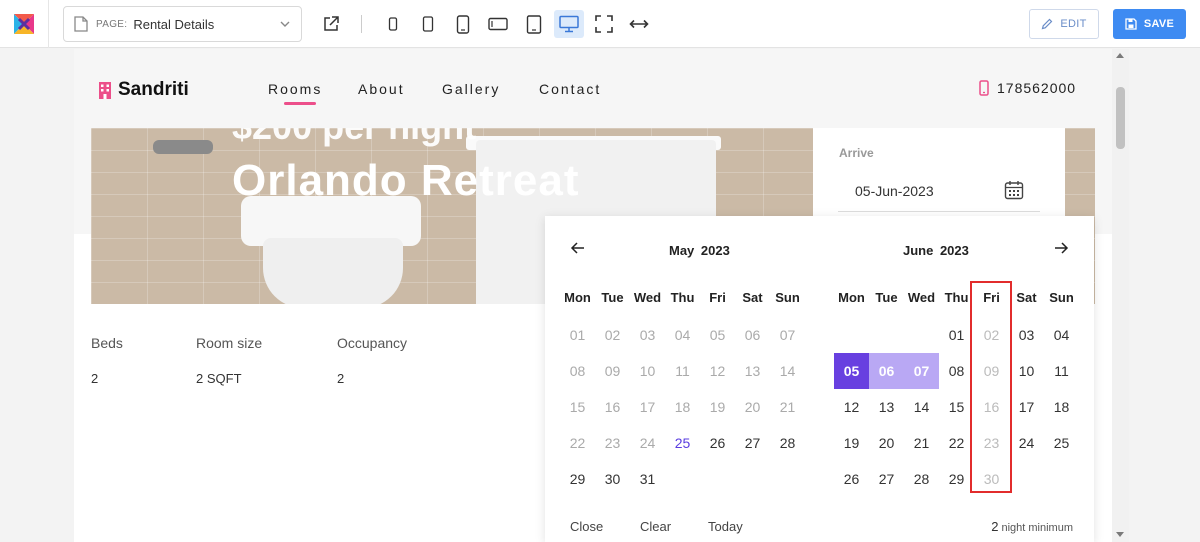  What do you see at coordinates (1061, 407) in the screenshot?
I see `day-june-18: 18` at bounding box center [1061, 407].